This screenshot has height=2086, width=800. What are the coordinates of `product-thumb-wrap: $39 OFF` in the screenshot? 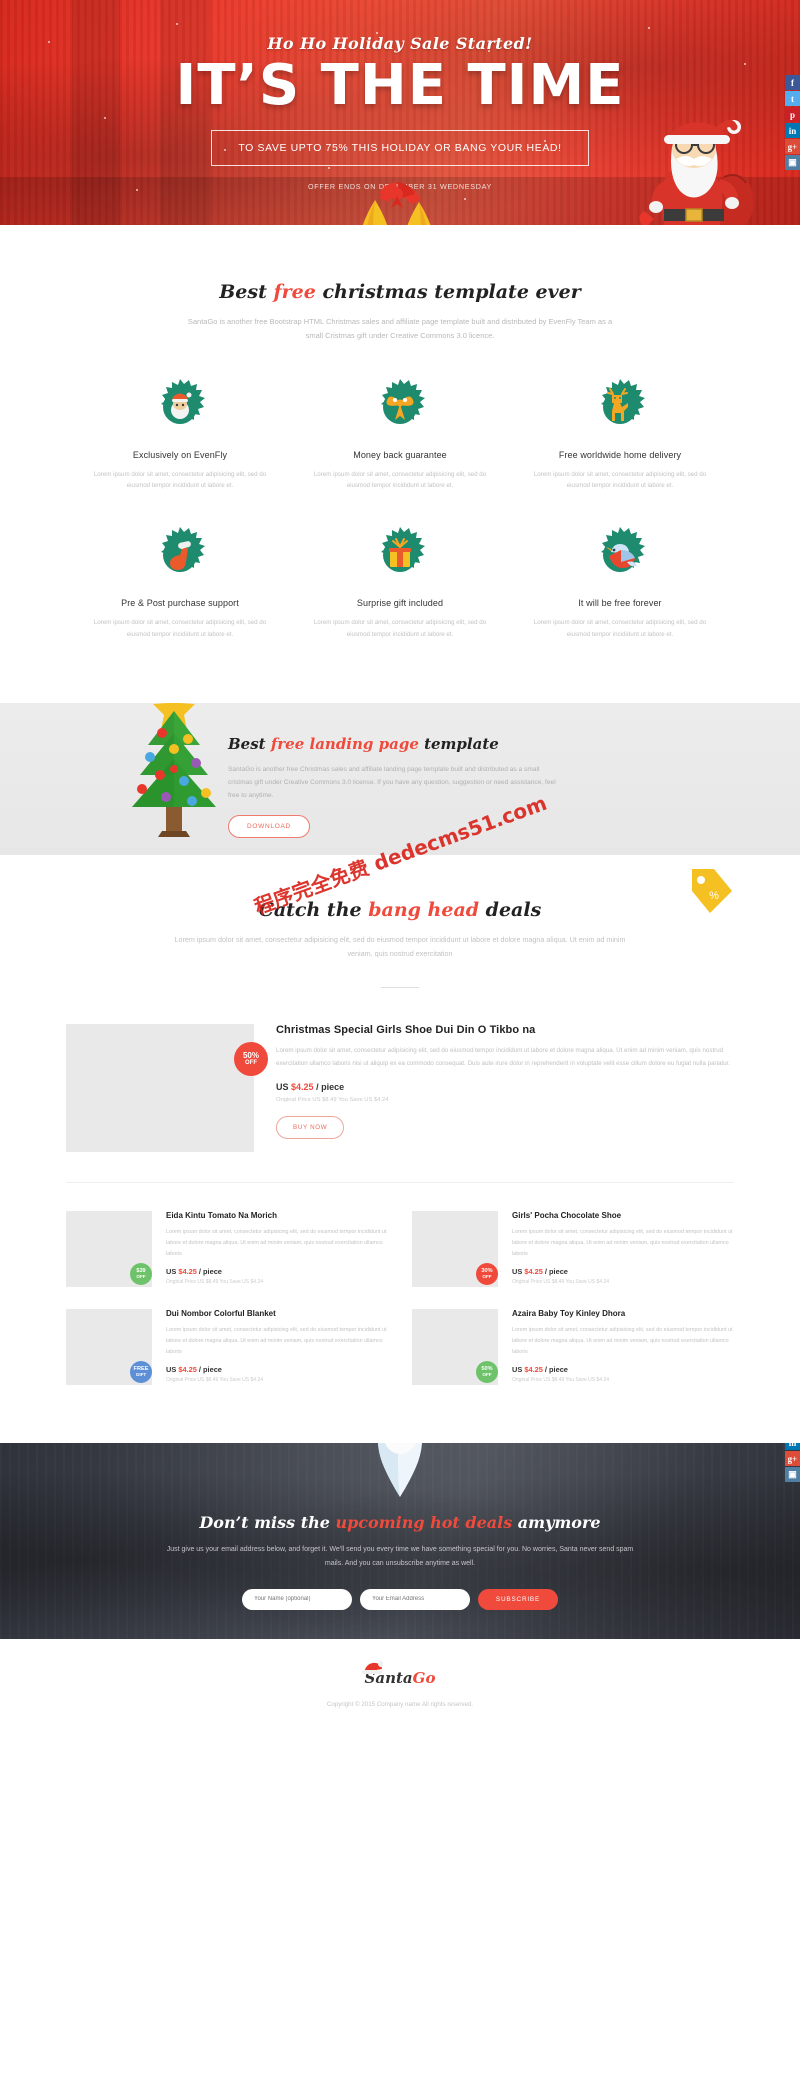 It's located at (109, 1249).